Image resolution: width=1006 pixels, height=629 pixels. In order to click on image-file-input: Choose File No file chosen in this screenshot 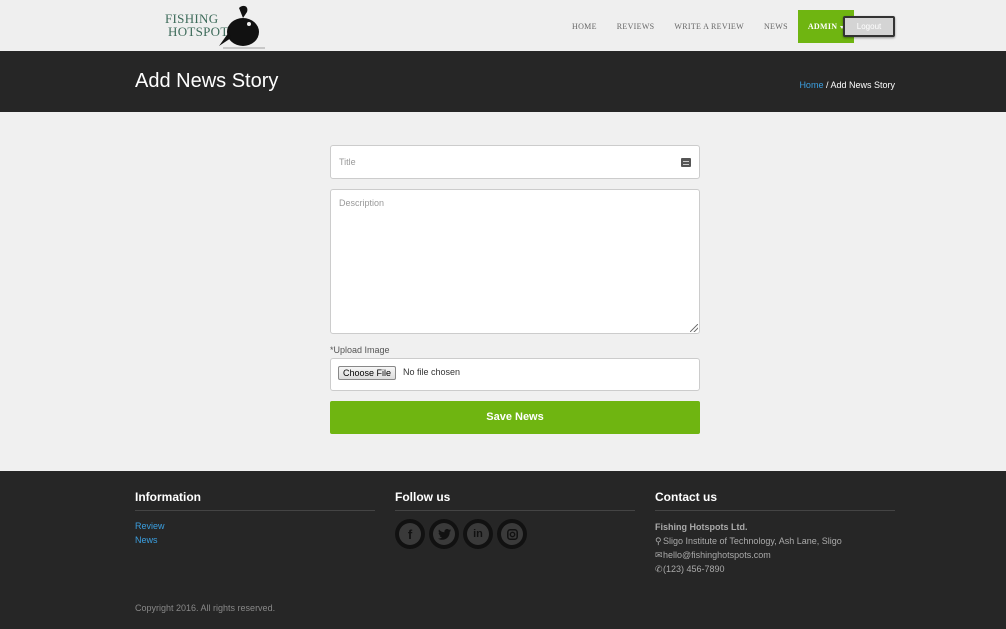, I will do `click(515, 374)`.